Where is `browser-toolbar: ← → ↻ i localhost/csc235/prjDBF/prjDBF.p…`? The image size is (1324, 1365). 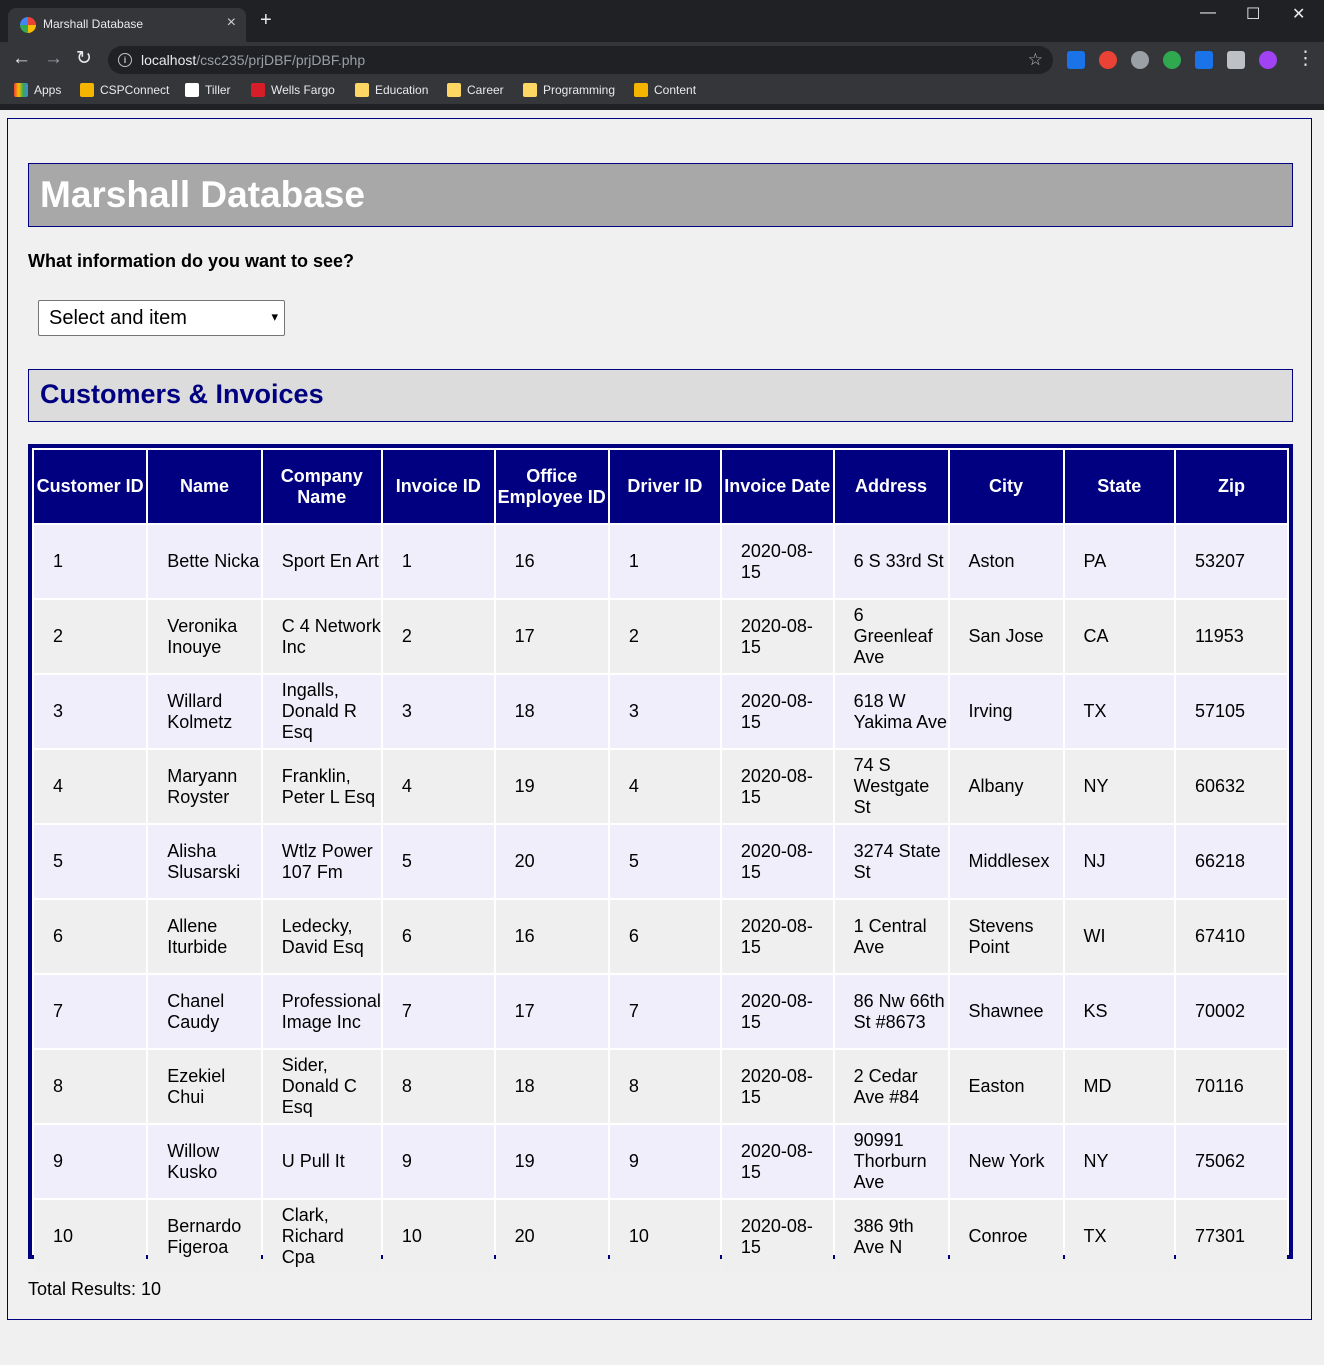 browser-toolbar: ← → ↻ i localhost/csc235/prjDBF/prjDBF.p… is located at coordinates (662, 60).